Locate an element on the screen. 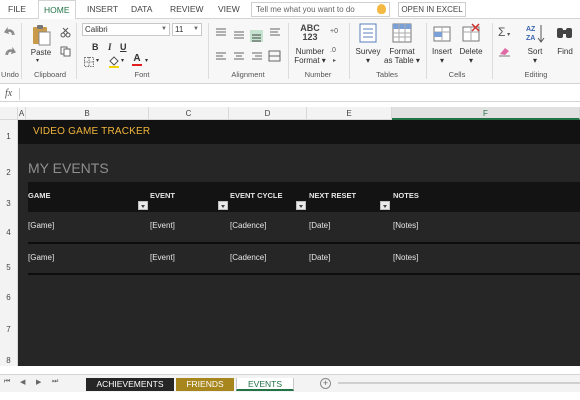 This screenshot has width=580, height=400. tell-me-search: Tell me what you want to do is located at coordinates (320, 9).